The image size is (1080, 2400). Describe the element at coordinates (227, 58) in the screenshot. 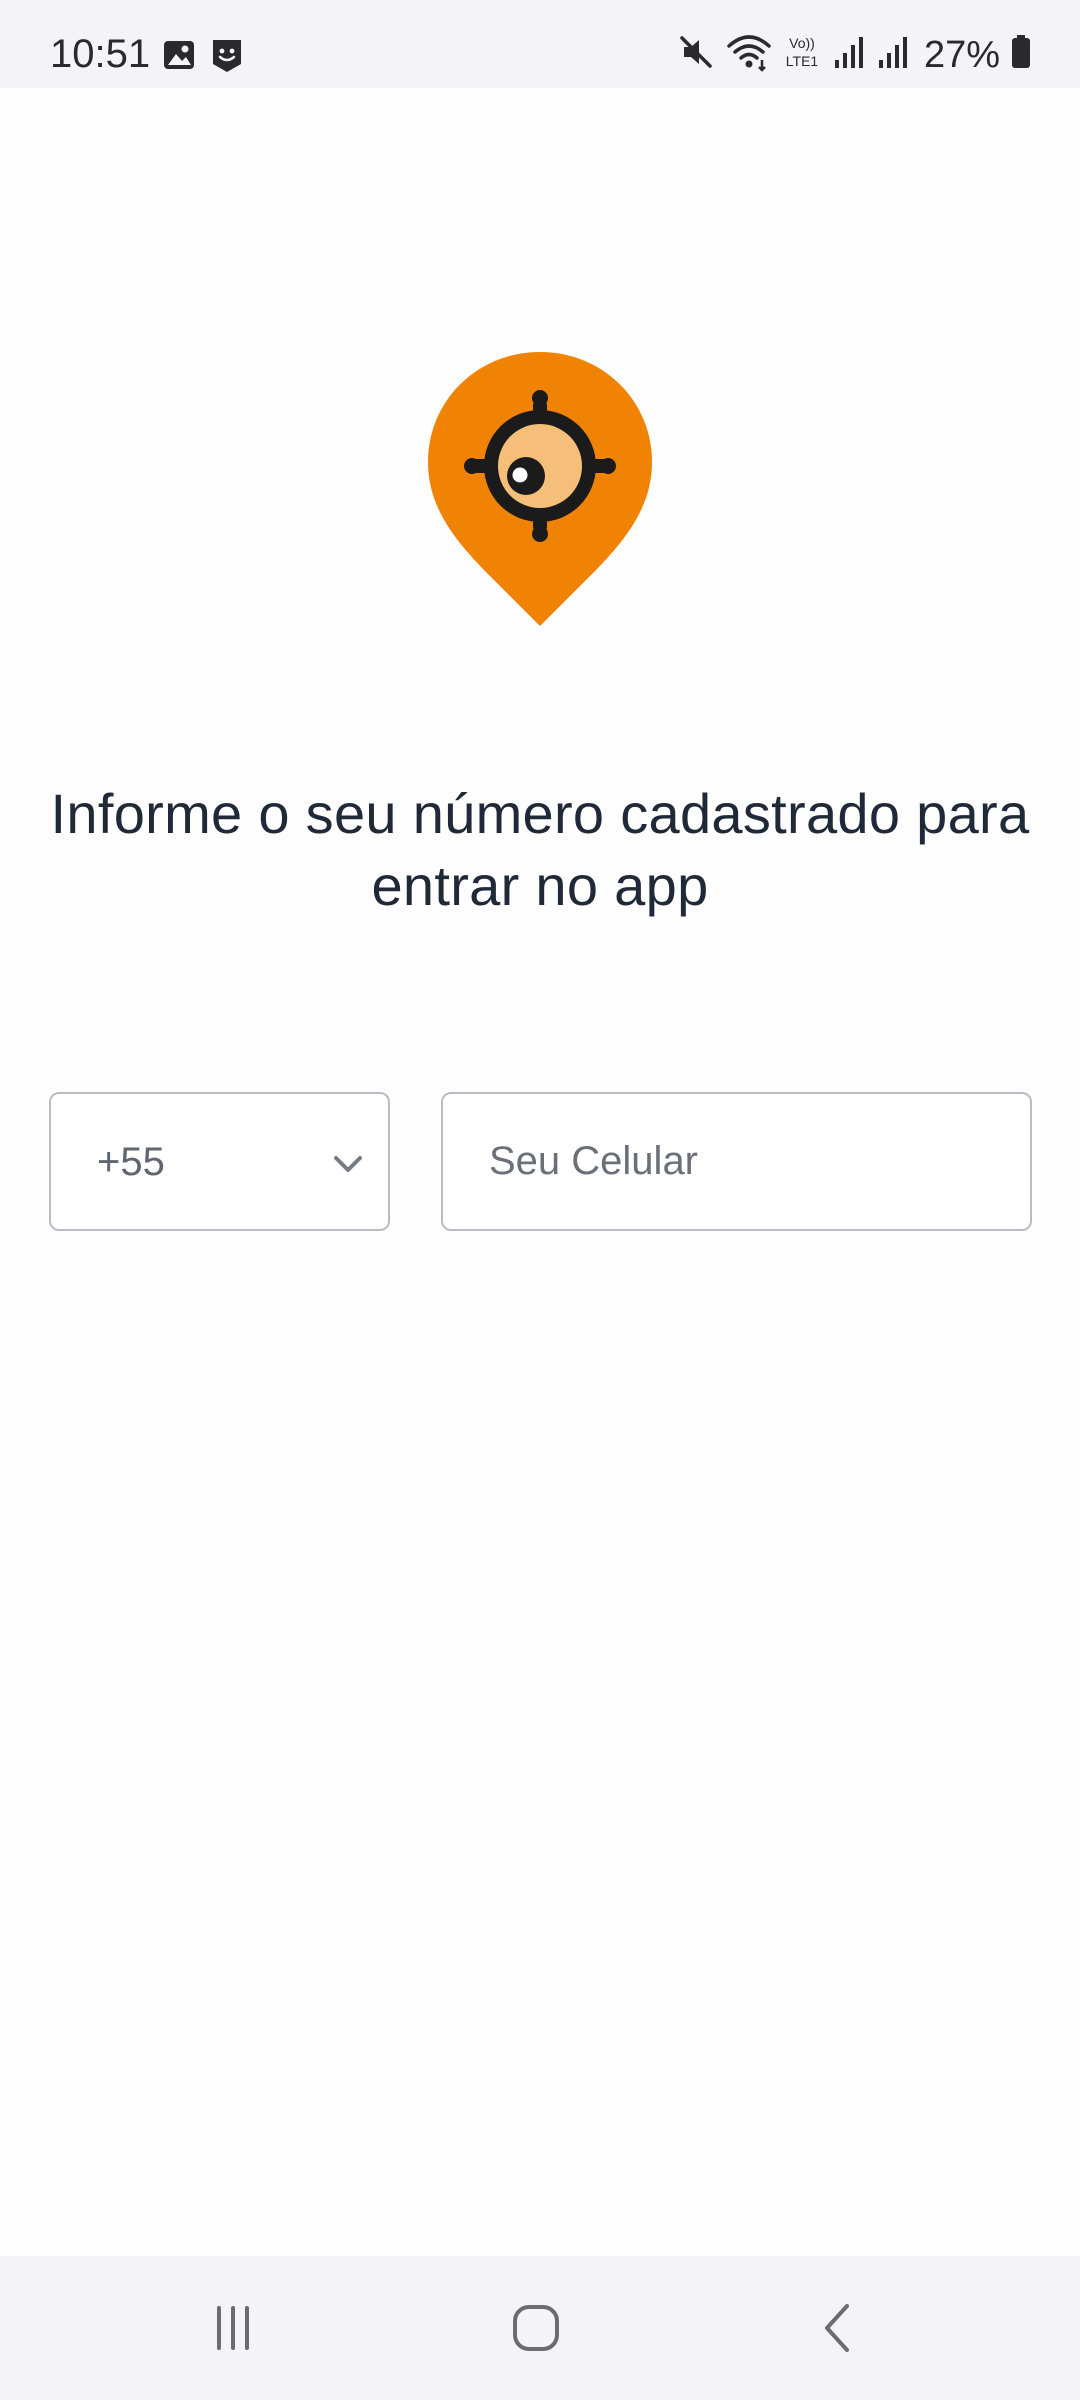

I see `app-notification-icon` at that location.